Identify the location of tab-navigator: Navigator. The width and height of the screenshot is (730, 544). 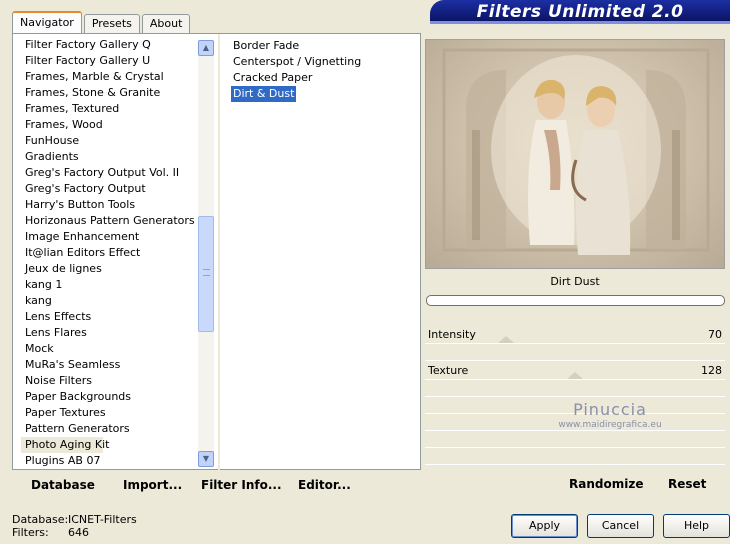
(47, 22).